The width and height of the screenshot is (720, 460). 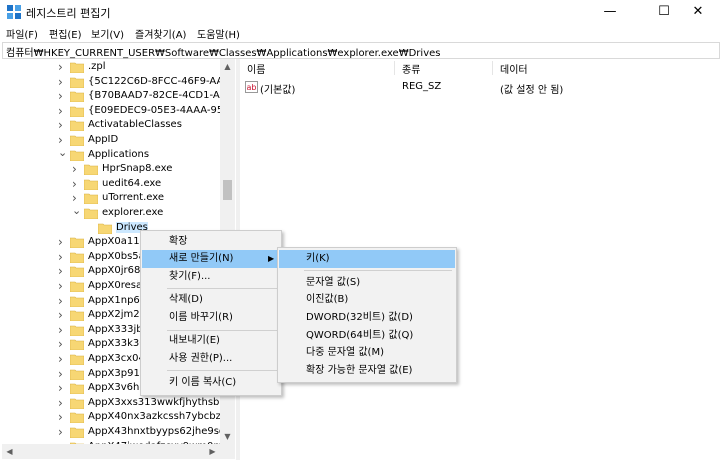 I want to click on tree-item-label: explorer.exe, so click(x=133, y=212).